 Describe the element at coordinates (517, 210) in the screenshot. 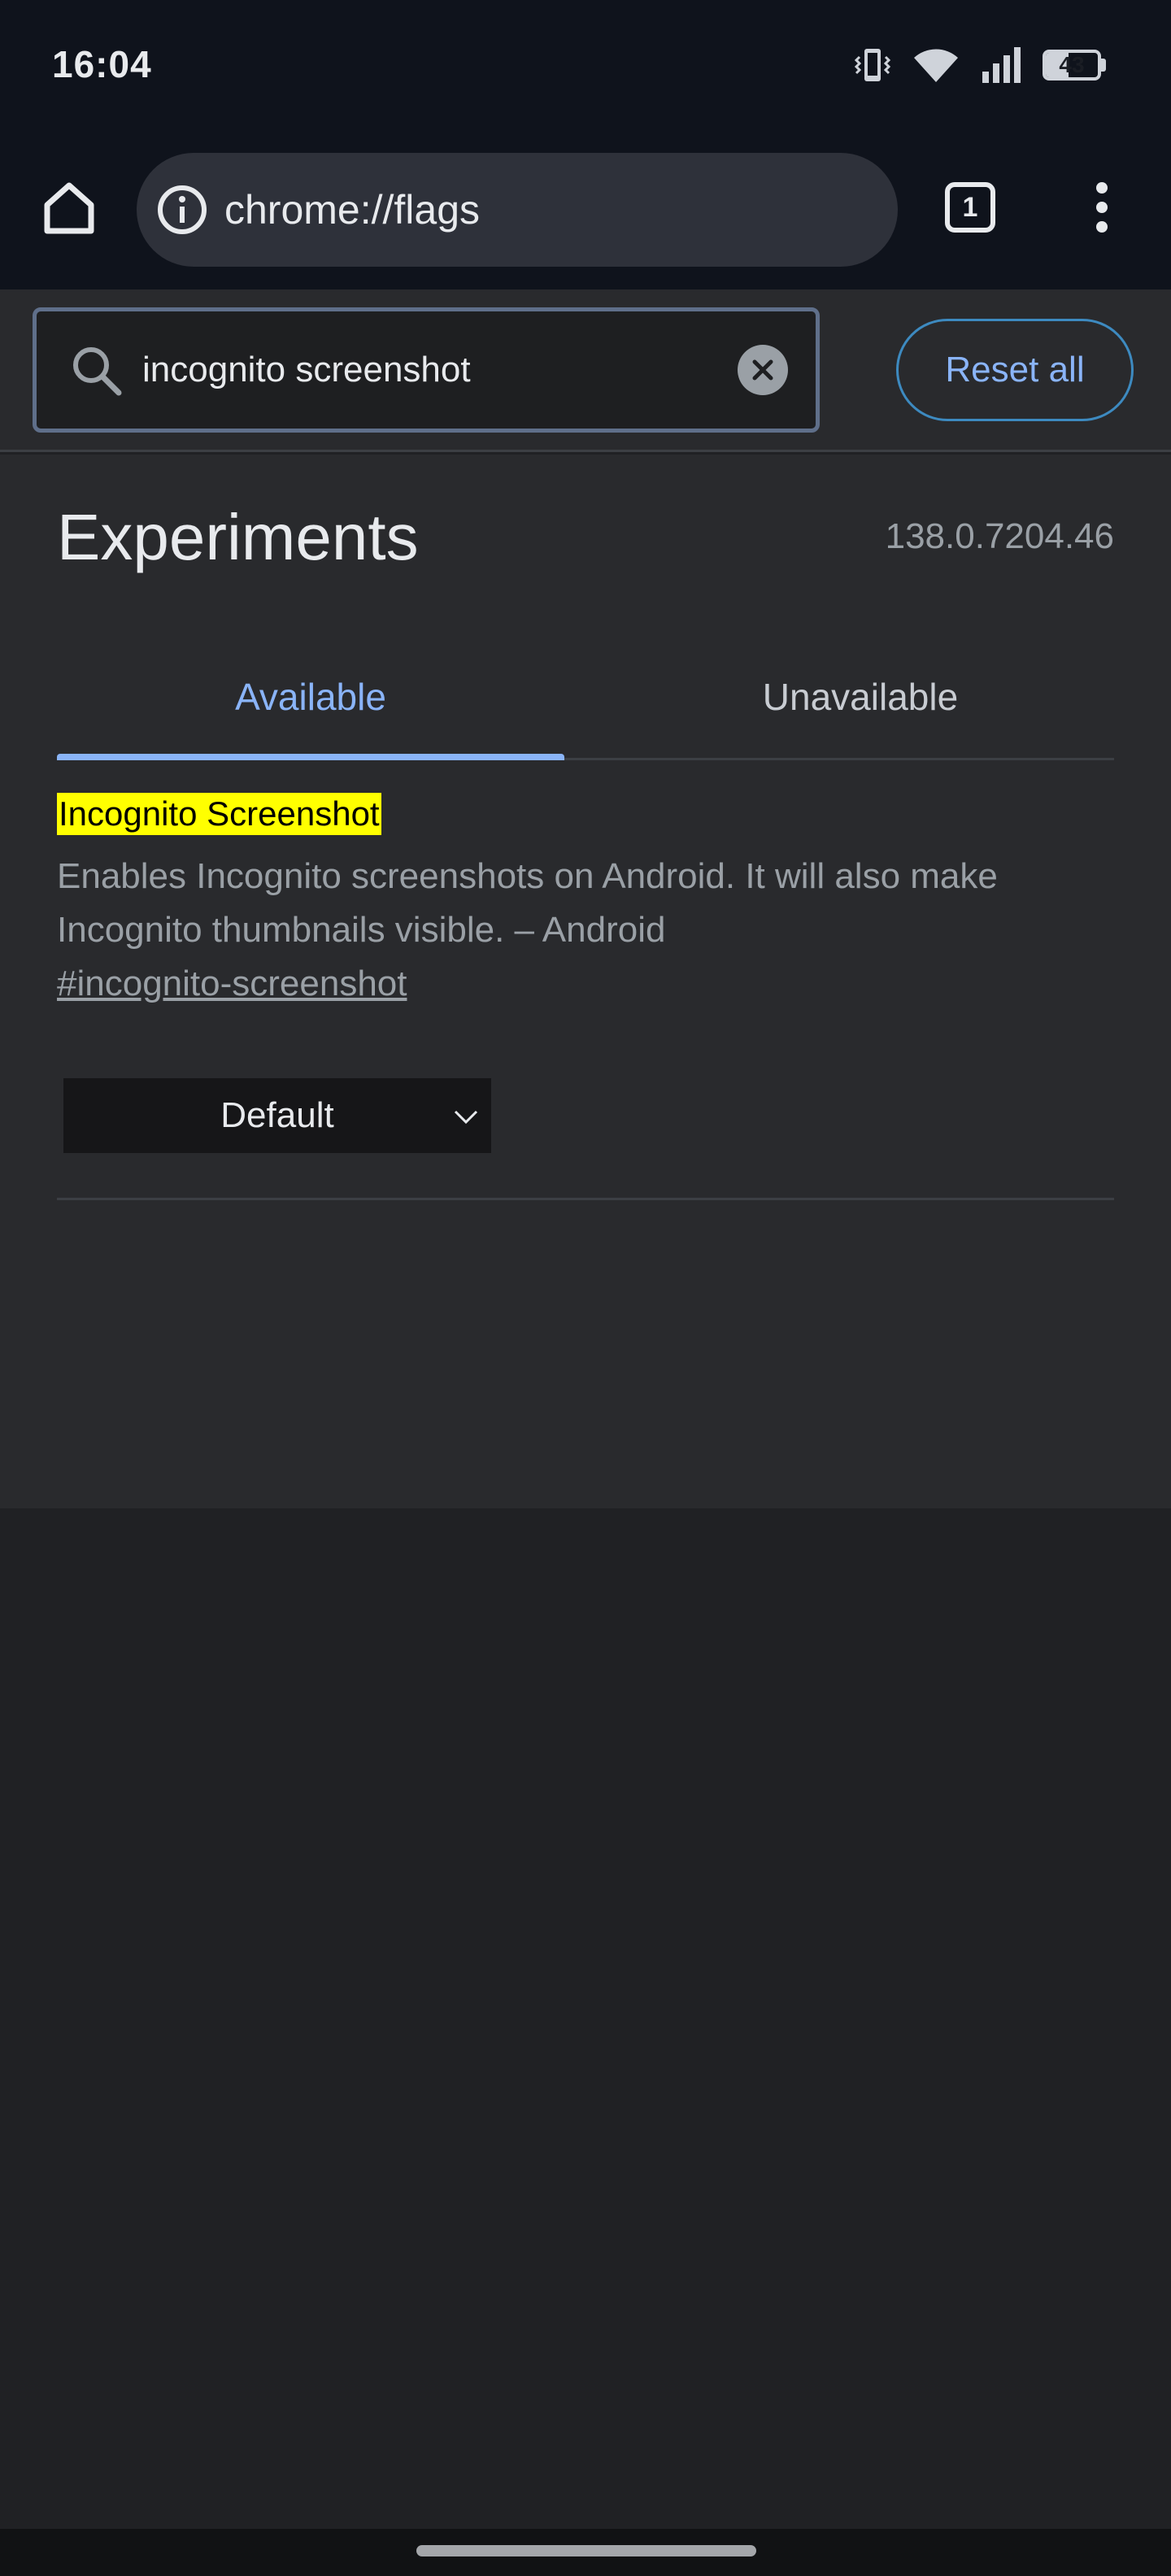

I see `omnibox: chrome://flags` at that location.